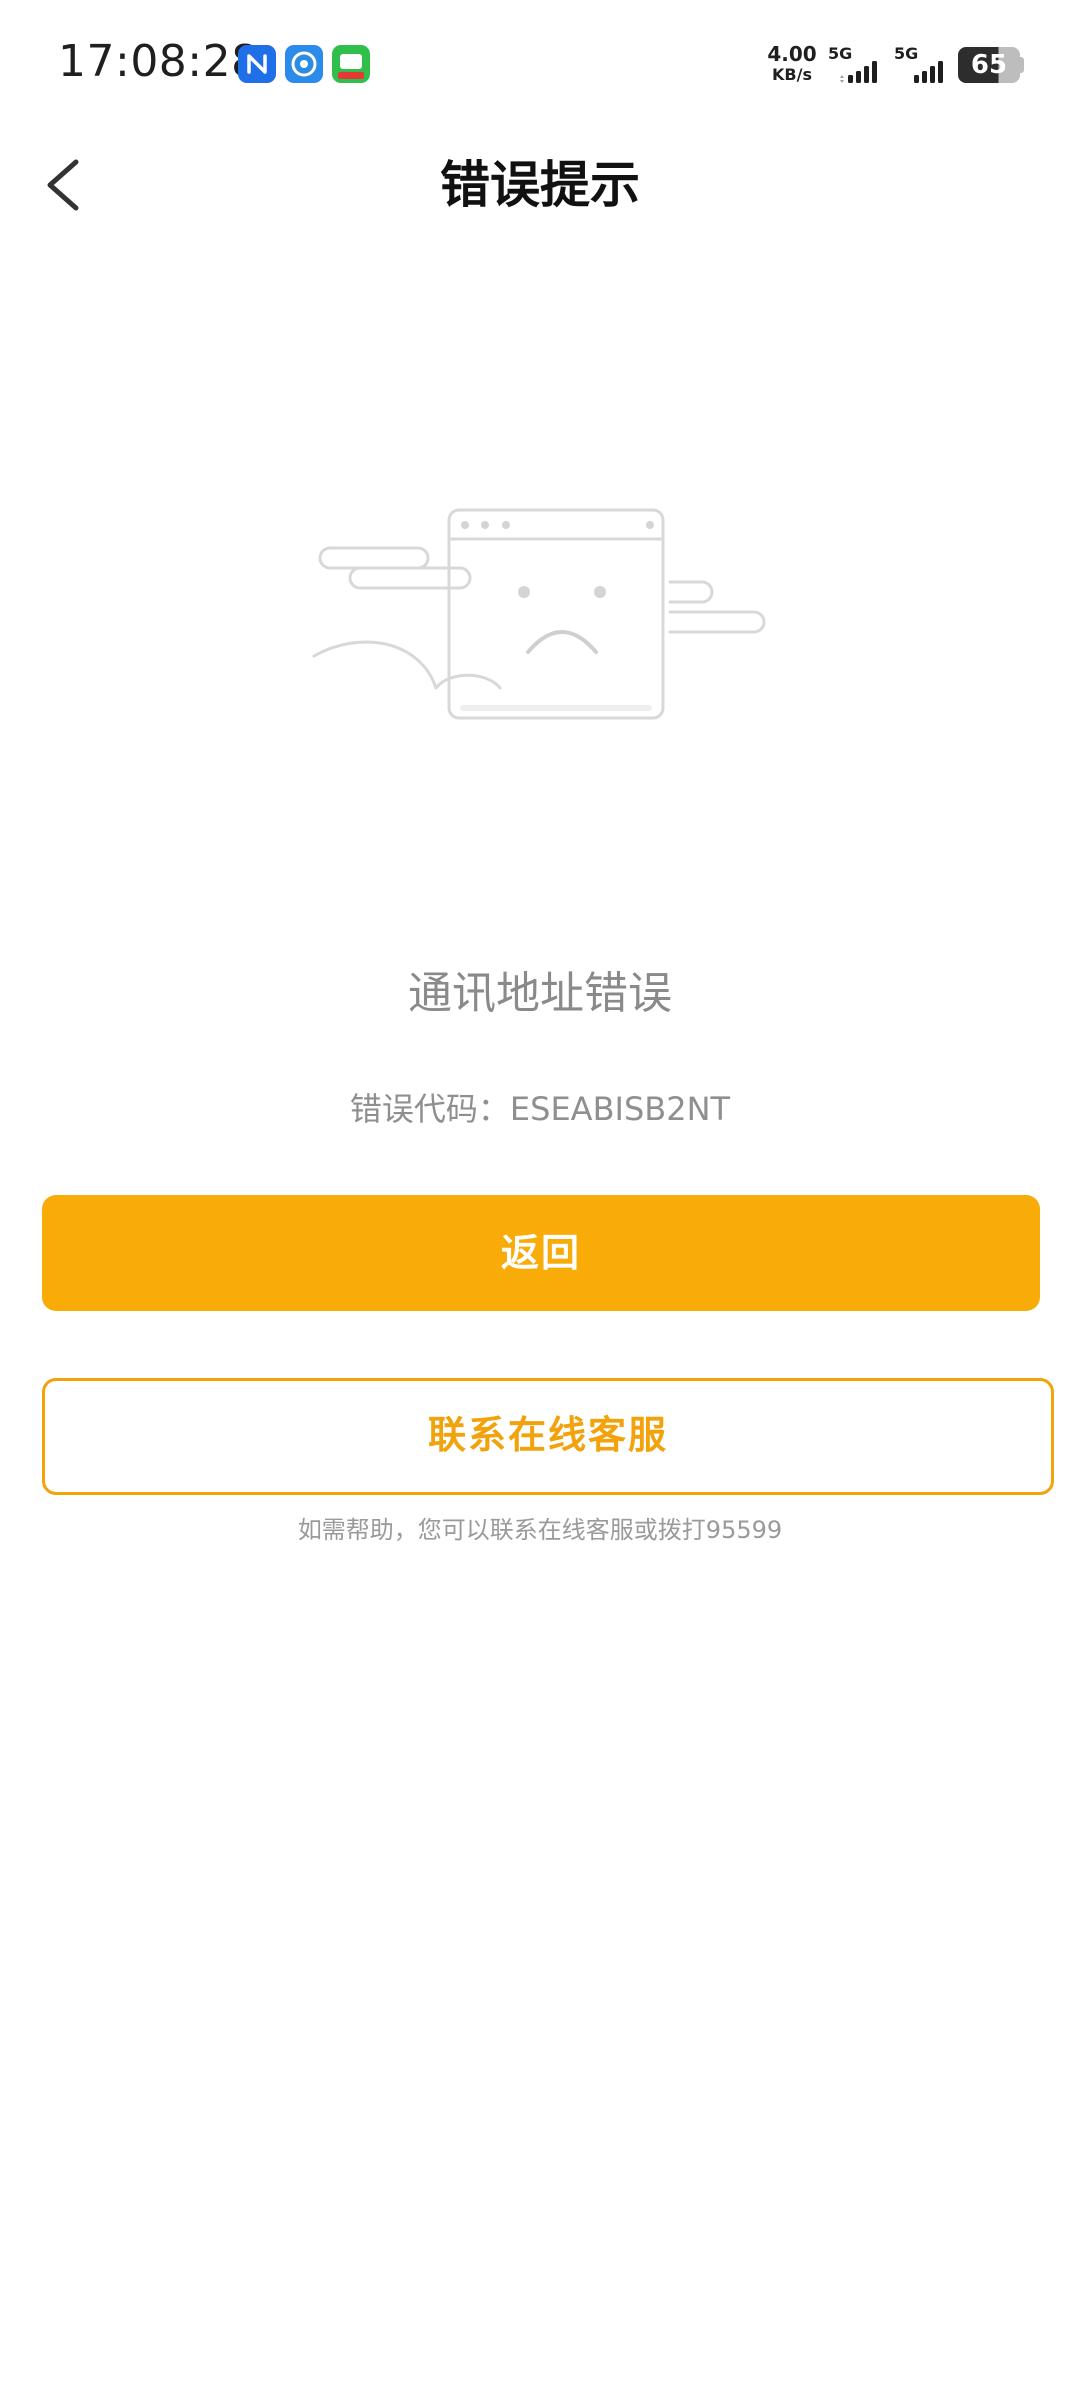 Image resolution: width=1080 pixels, height=2400 pixels. I want to click on return-button: 返回, so click(541, 1253).